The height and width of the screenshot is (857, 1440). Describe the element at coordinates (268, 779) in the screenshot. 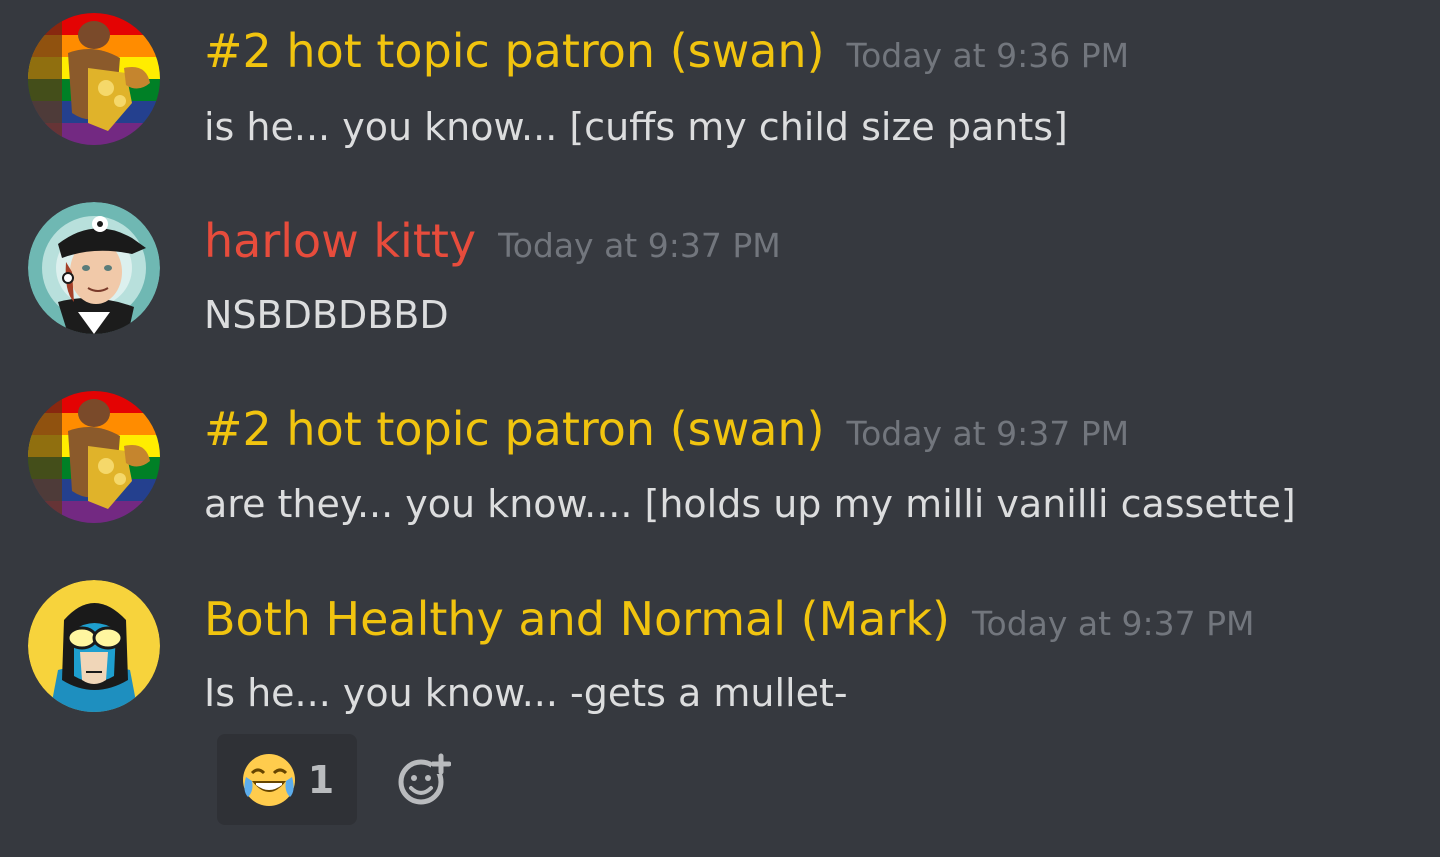

I see `joy-emoji-icon` at that location.